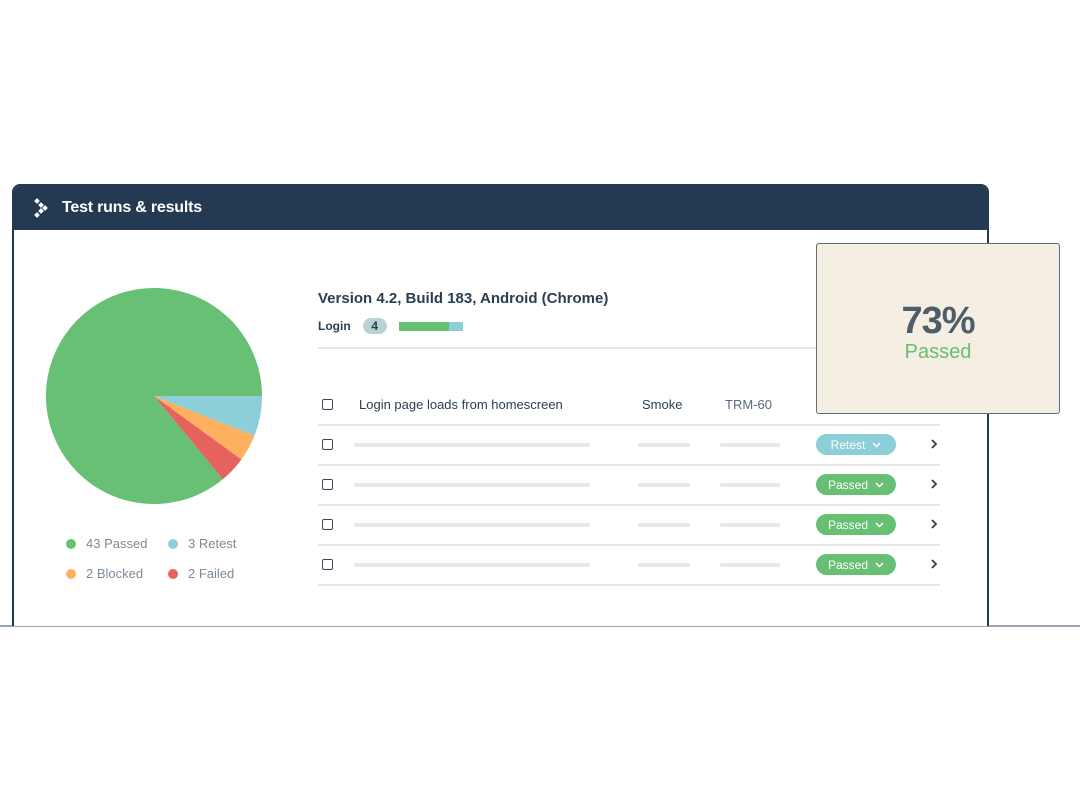 The height and width of the screenshot is (810, 1080). What do you see at coordinates (938, 320) in the screenshot?
I see `pass-rate-value: 73%` at bounding box center [938, 320].